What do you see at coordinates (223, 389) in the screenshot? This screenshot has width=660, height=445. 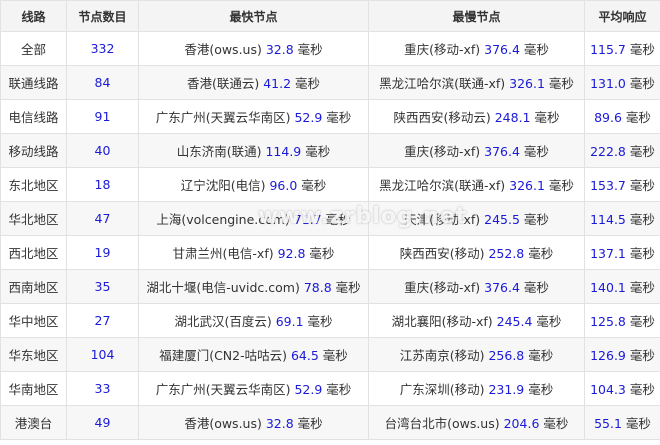 I see `fastest-node-name: 广东广州(天翼云华南区)` at bounding box center [223, 389].